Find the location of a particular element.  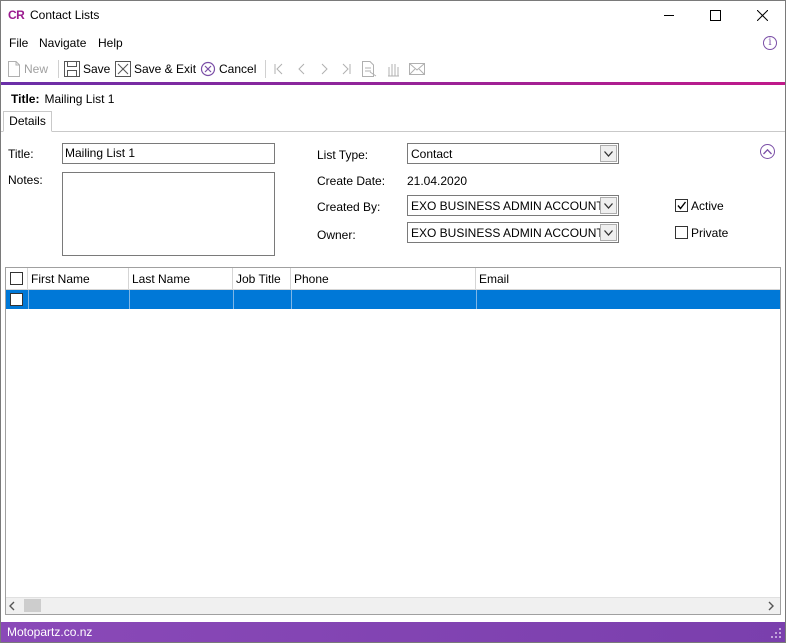

created-by-label: Created By: is located at coordinates (349, 207).